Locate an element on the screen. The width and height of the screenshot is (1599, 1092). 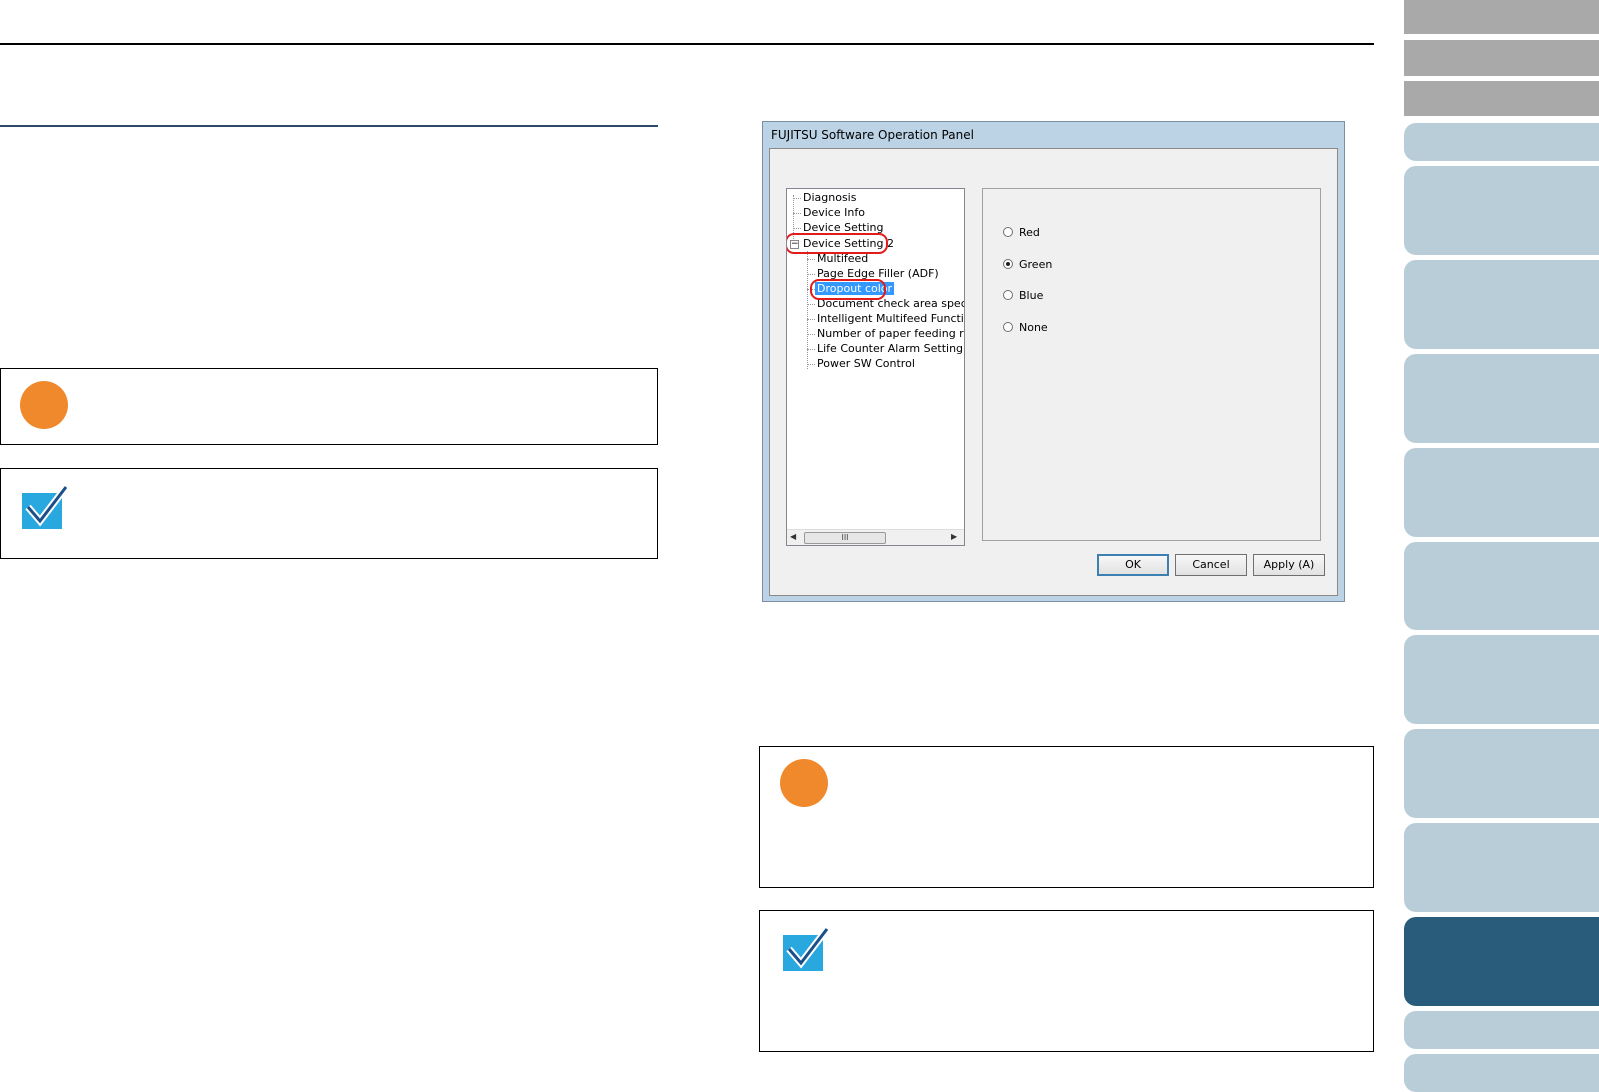
scroll-left-arrow-icon: ◀ is located at coordinates (793, 536).